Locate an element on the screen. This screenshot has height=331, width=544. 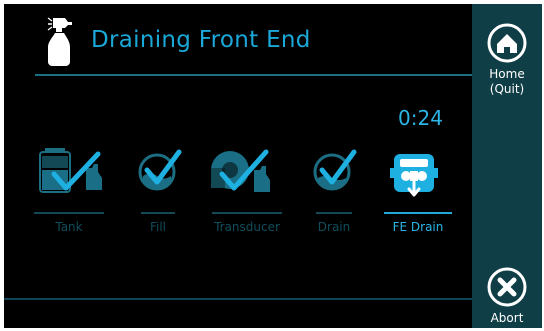
close-icon is located at coordinates (507, 287).